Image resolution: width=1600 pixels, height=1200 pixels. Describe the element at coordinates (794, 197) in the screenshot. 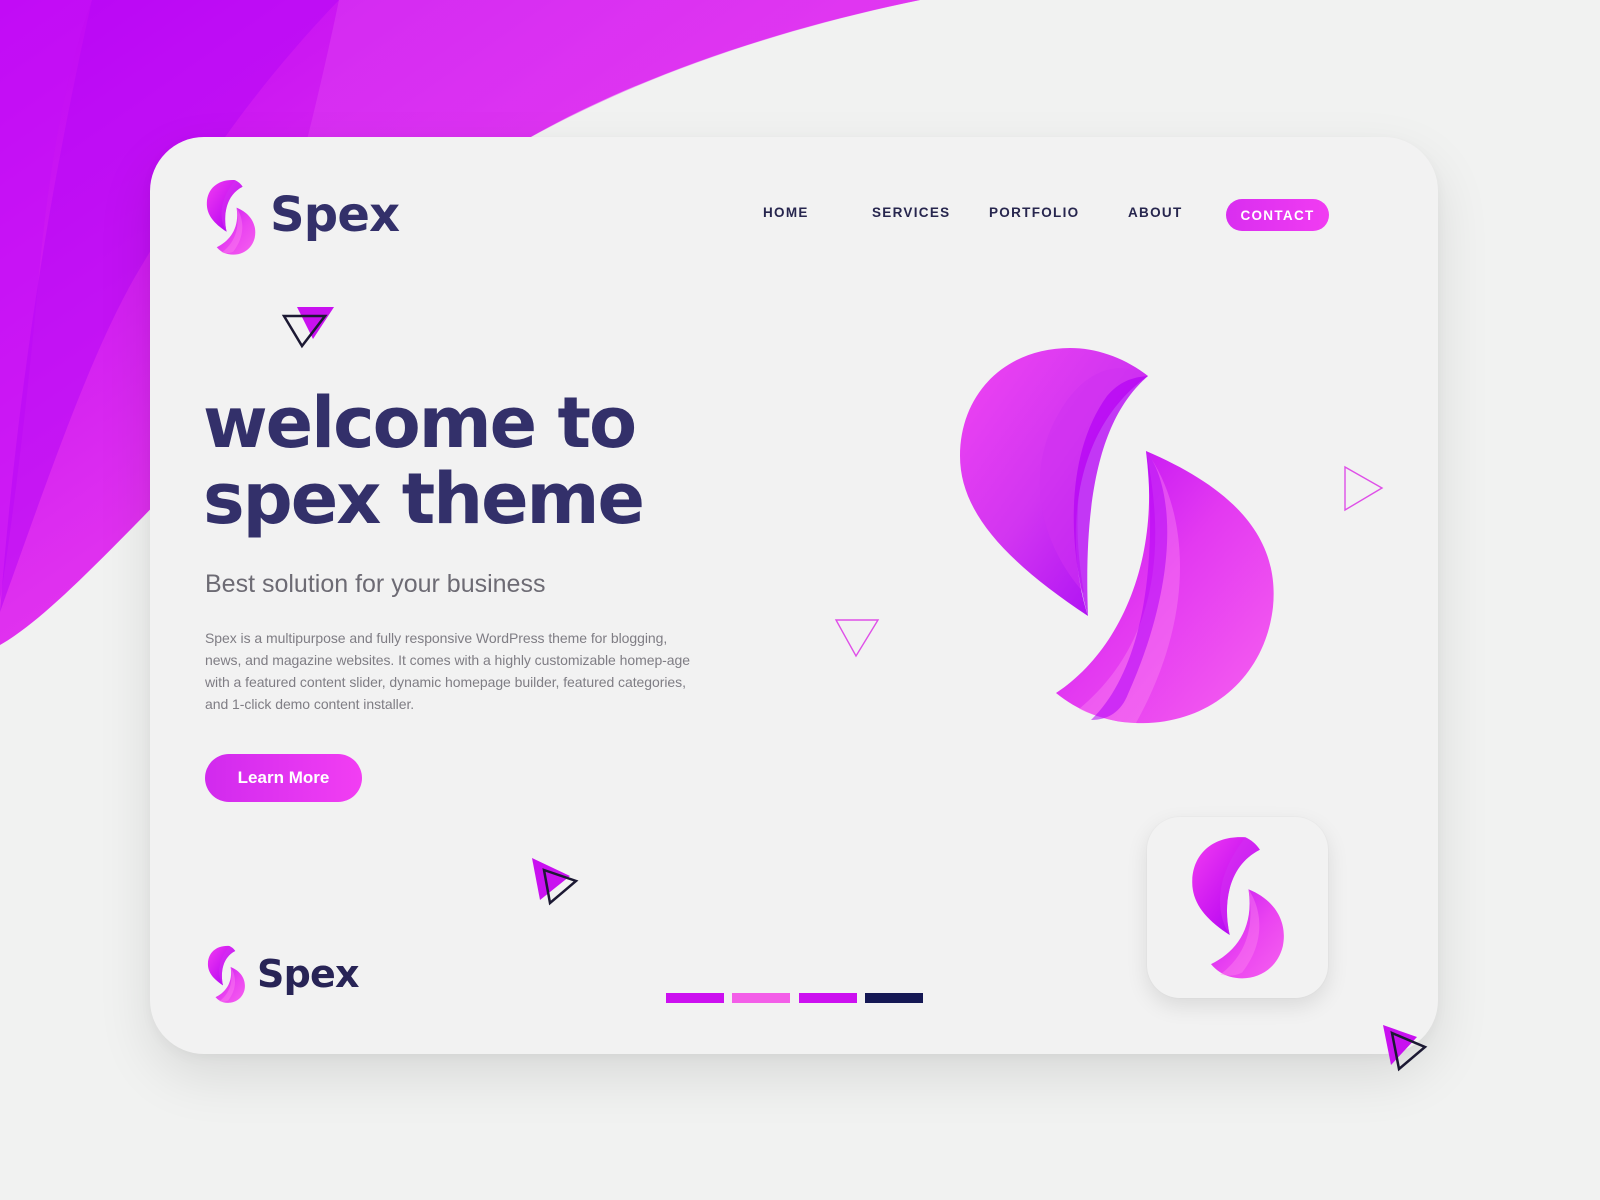

I see `top-navigation: HOME SERVICES PORTFOLIO ABOUT CONTACT` at that location.